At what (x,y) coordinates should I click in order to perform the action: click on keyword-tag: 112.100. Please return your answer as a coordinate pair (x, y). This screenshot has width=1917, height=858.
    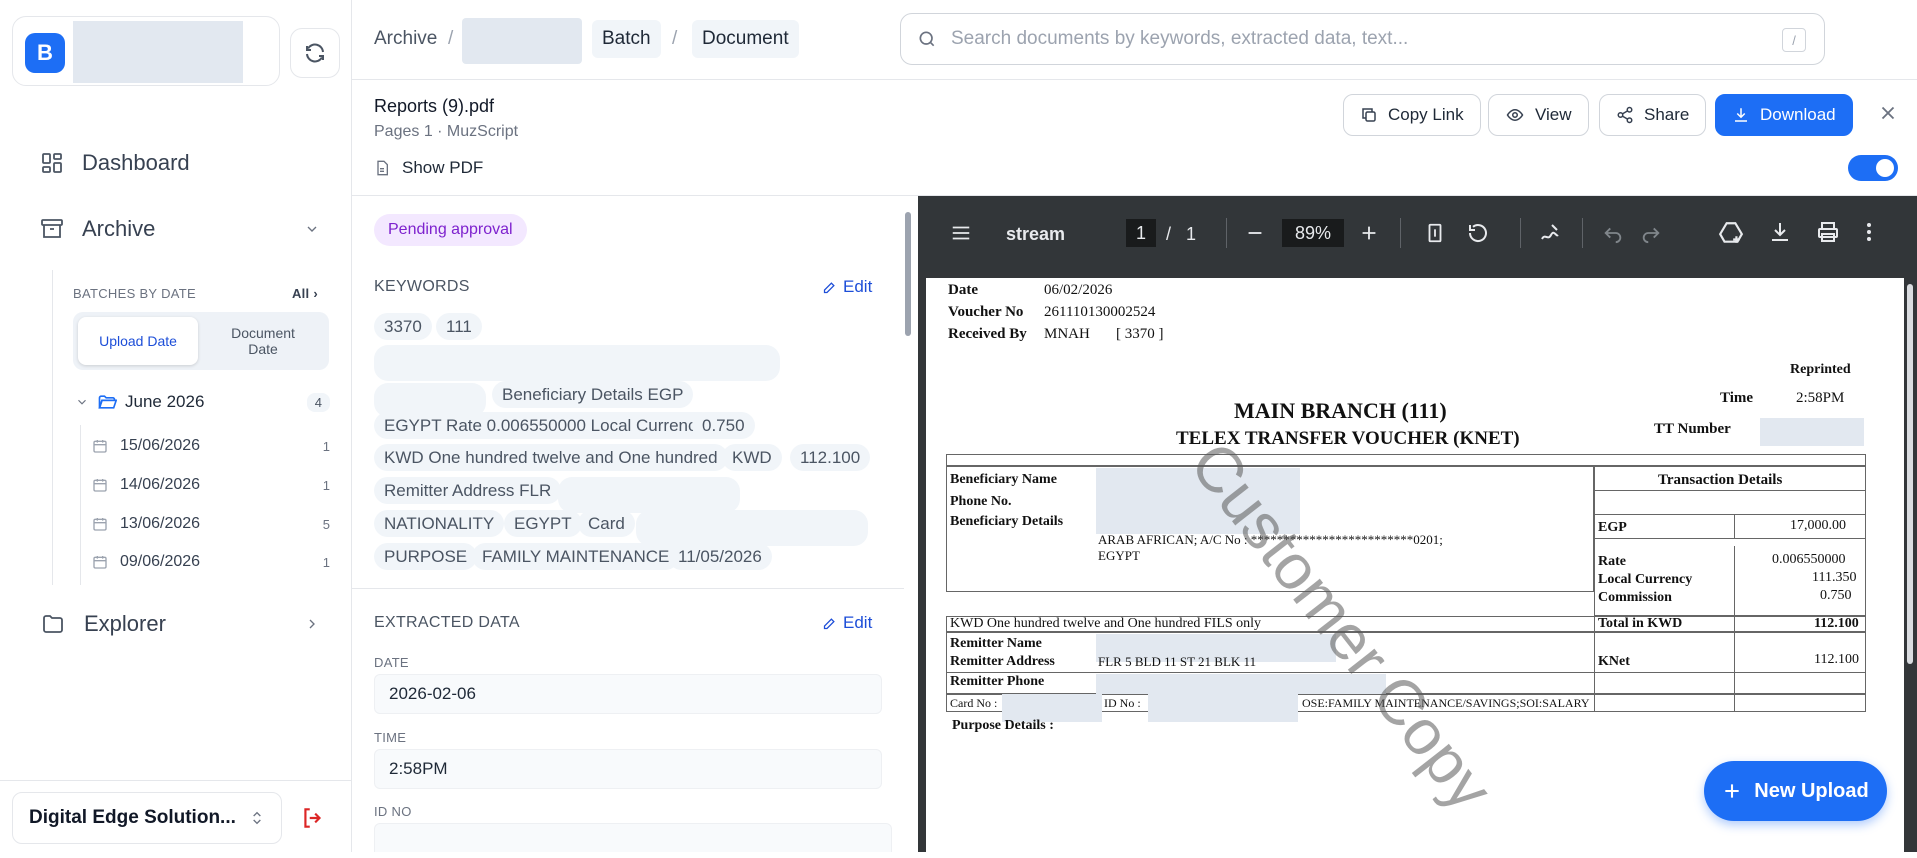
    Looking at the image, I should click on (830, 457).